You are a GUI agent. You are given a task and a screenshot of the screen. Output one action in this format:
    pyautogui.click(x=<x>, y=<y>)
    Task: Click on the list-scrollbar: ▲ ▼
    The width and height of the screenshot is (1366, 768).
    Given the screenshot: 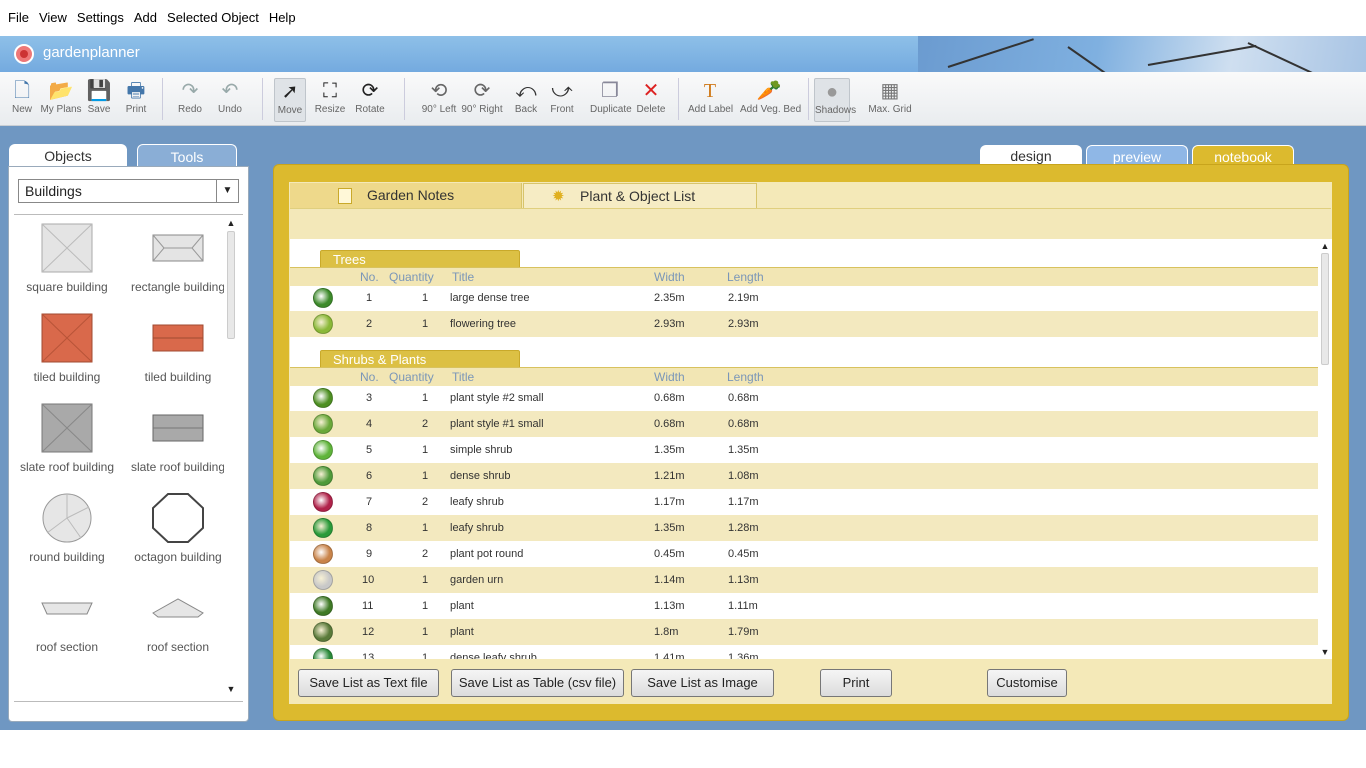 What is the action you would take?
    pyautogui.click(x=1325, y=449)
    